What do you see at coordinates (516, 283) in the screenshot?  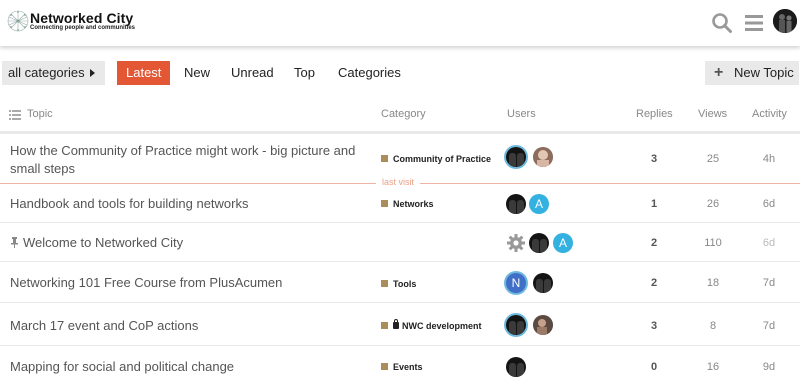 I see `avatar: N` at bounding box center [516, 283].